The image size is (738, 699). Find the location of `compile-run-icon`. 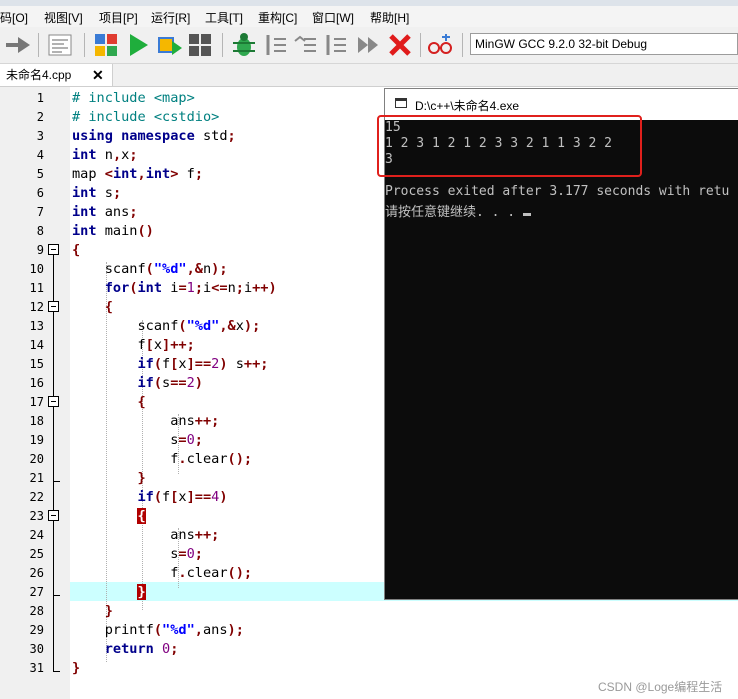

compile-run-icon is located at coordinates (170, 45).